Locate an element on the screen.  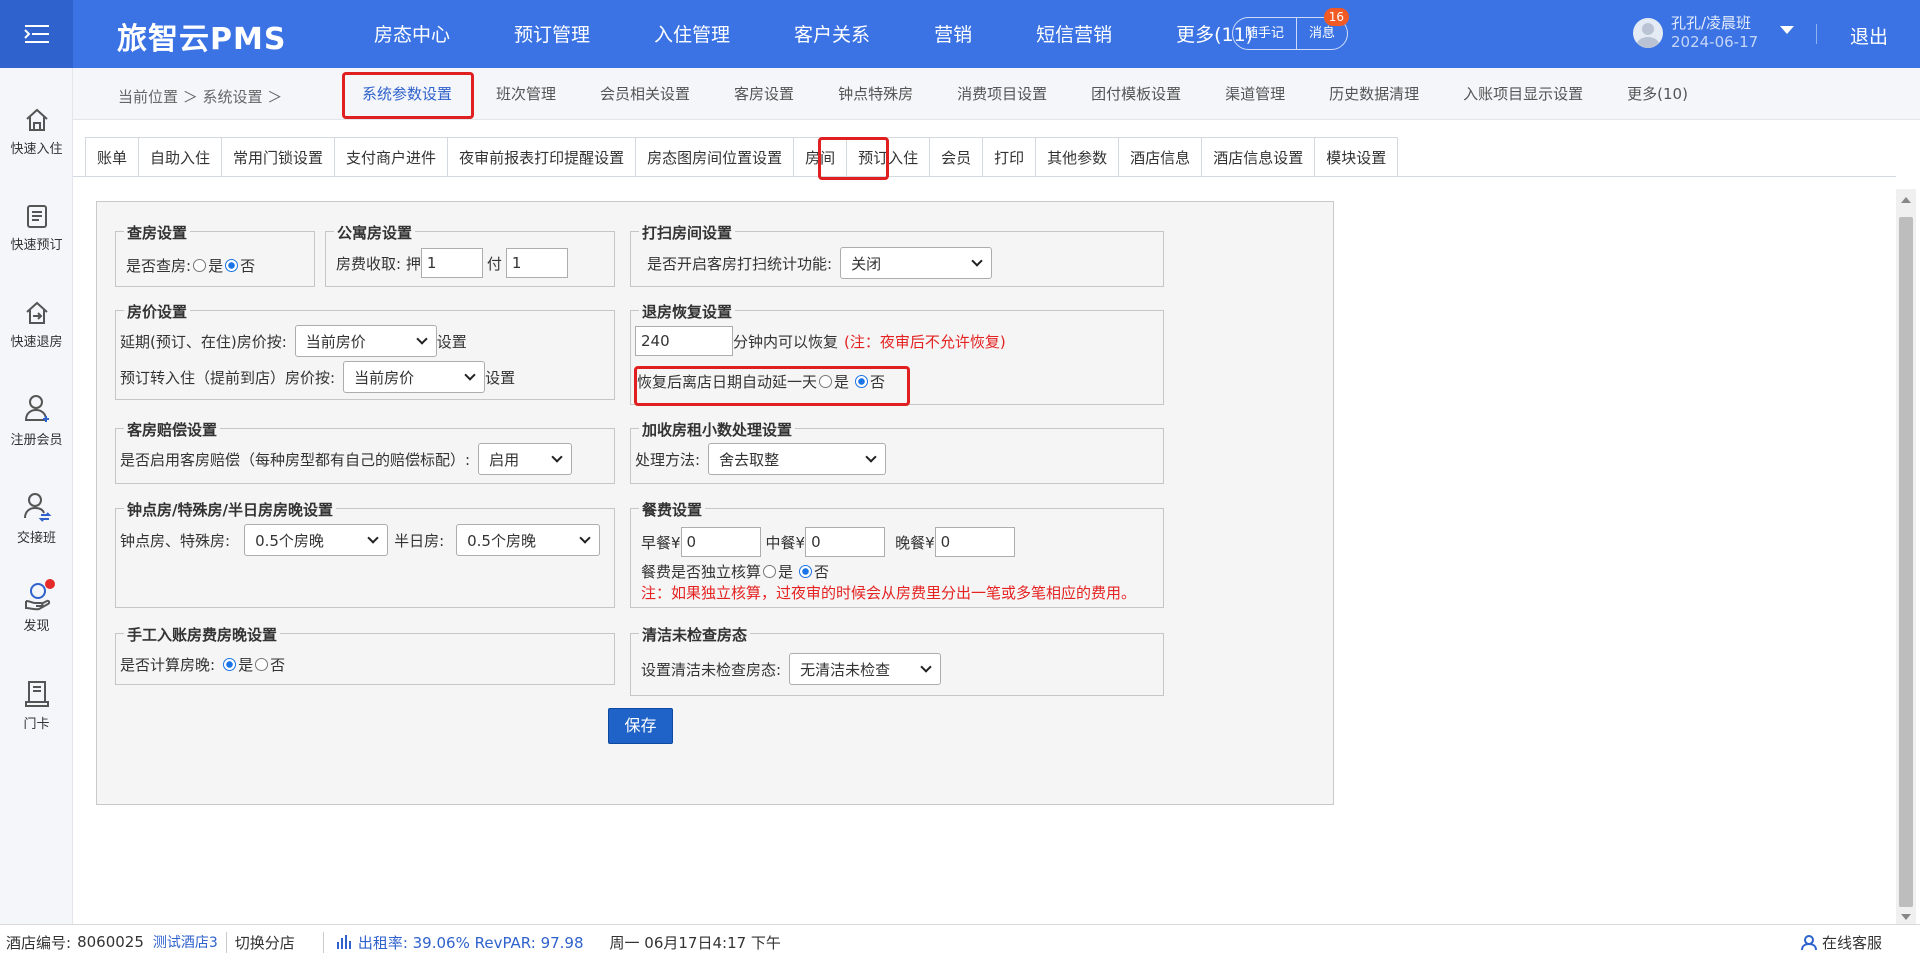
sidebar-item-discover: 发现 is located at coordinates (36, 606).